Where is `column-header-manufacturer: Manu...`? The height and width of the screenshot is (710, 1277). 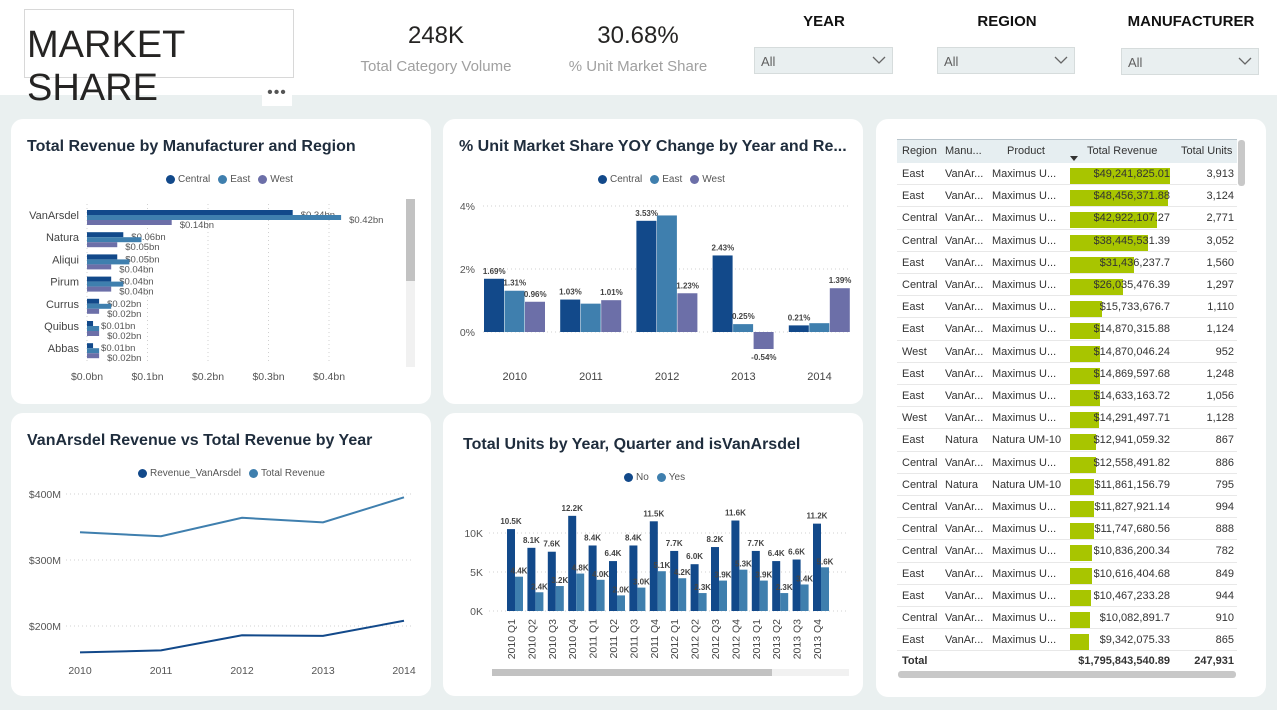
column-header-manufacturer: Manu... is located at coordinates (963, 151).